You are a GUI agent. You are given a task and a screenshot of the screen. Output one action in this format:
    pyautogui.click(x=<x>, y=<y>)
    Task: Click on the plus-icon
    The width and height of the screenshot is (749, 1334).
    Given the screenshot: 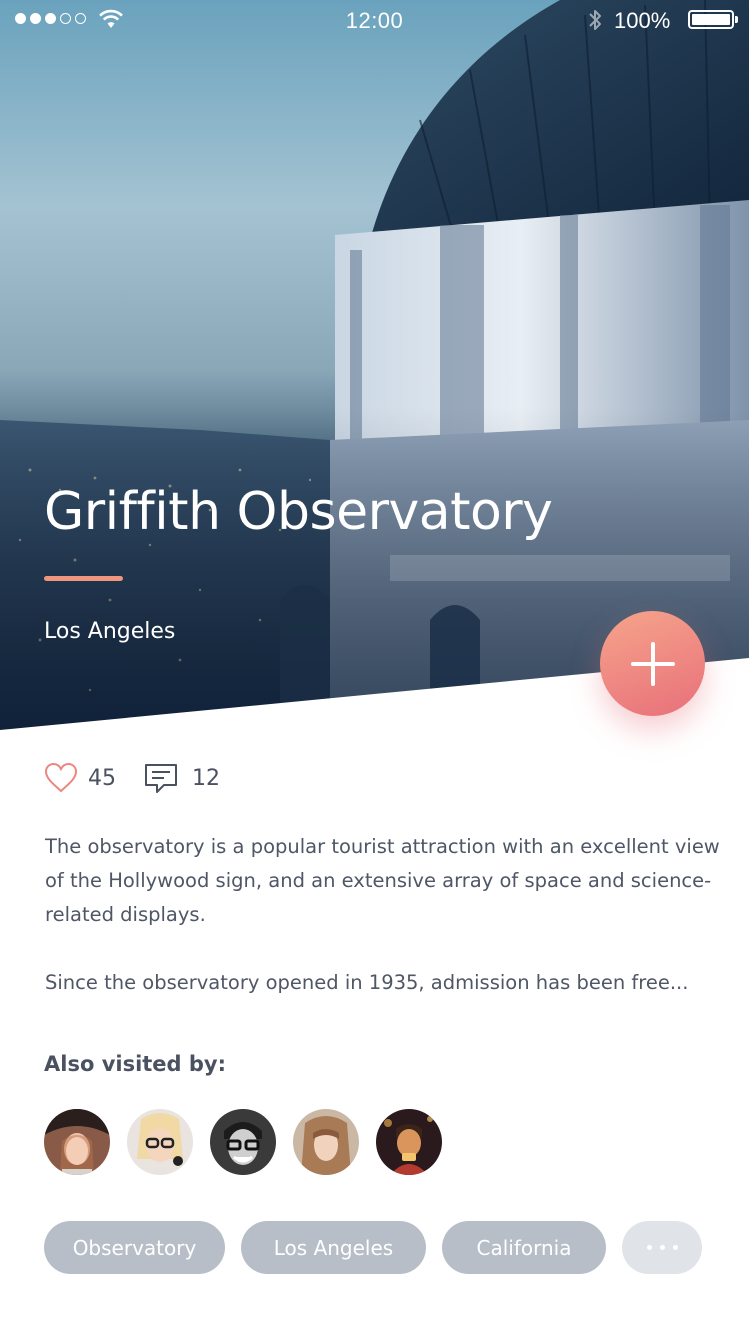 What is the action you would take?
    pyautogui.click(x=652, y=663)
    